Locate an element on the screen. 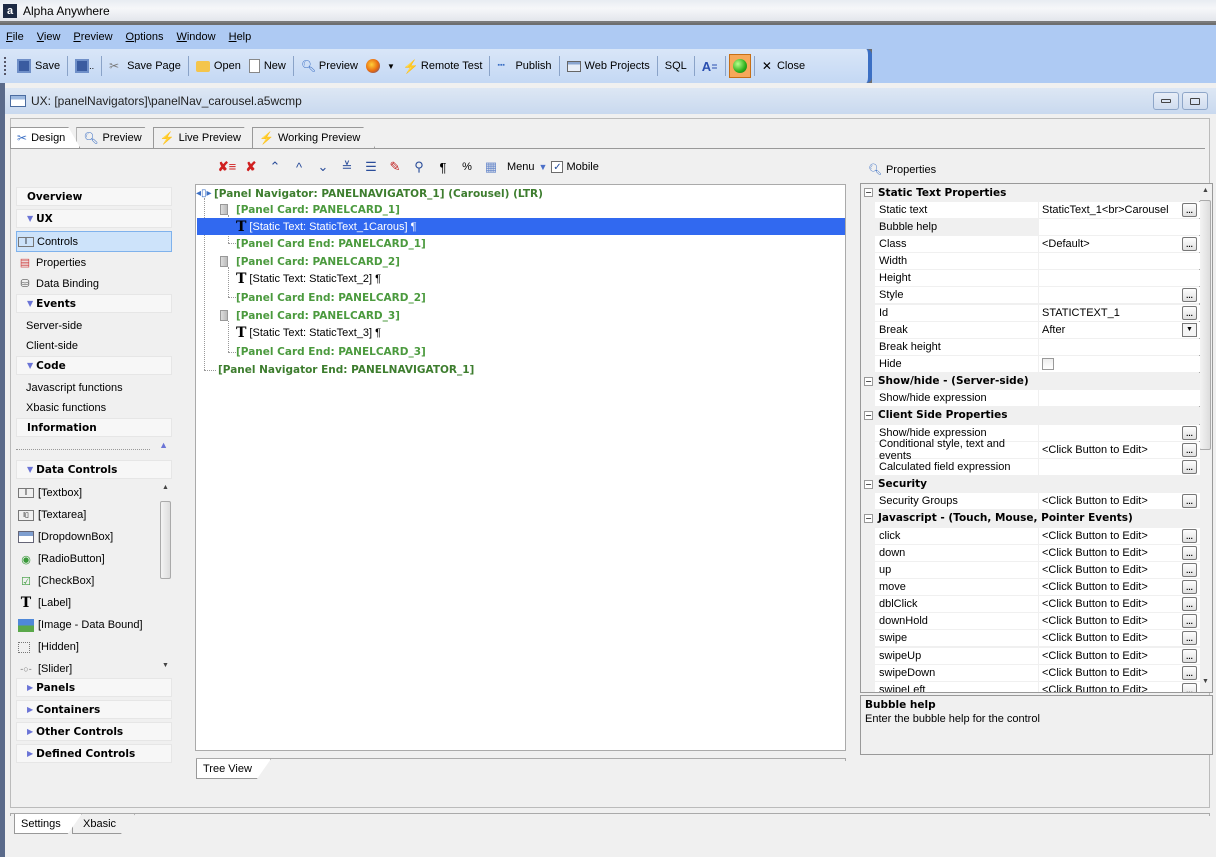 The image size is (1216, 857). control-dropdownbox: [DropdownBox] is located at coordinates (94, 537).